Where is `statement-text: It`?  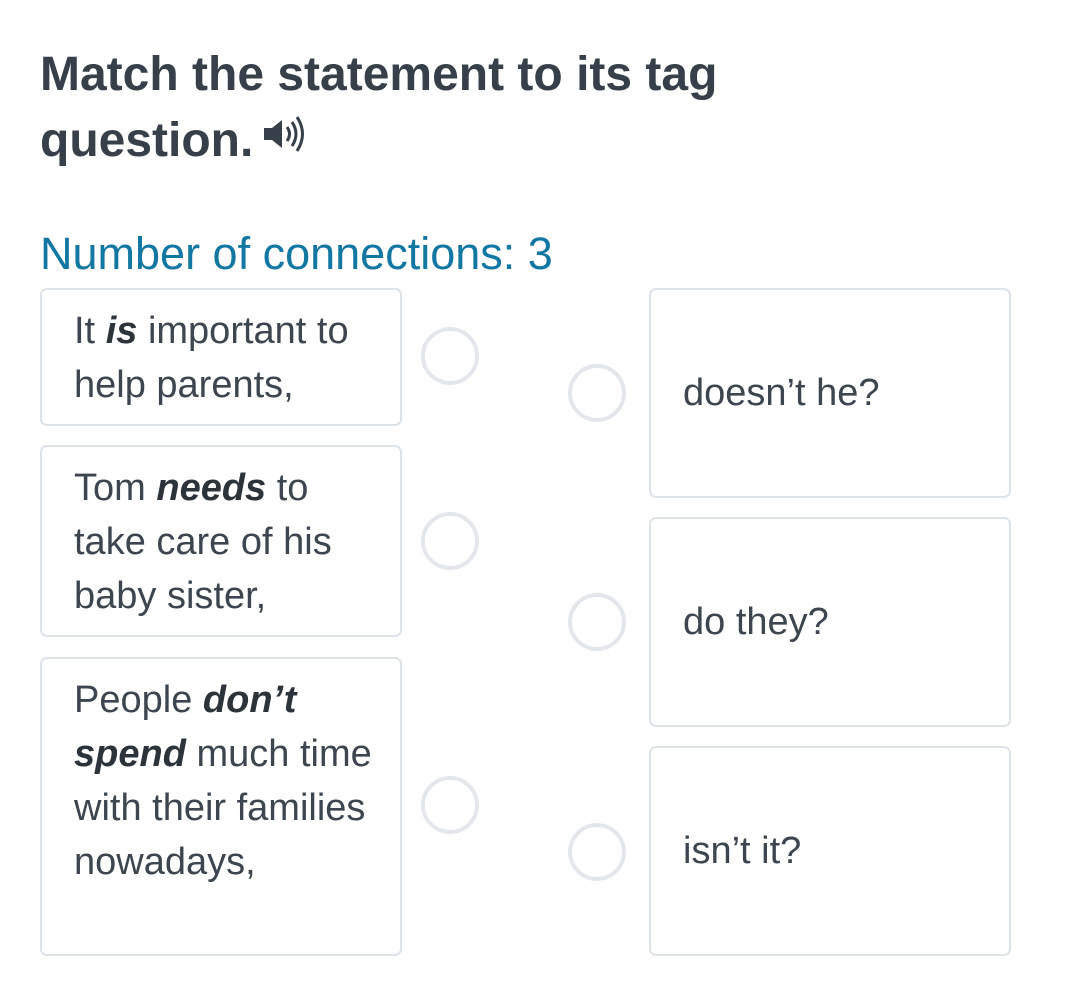
statement-text: It is located at coordinates (90, 331).